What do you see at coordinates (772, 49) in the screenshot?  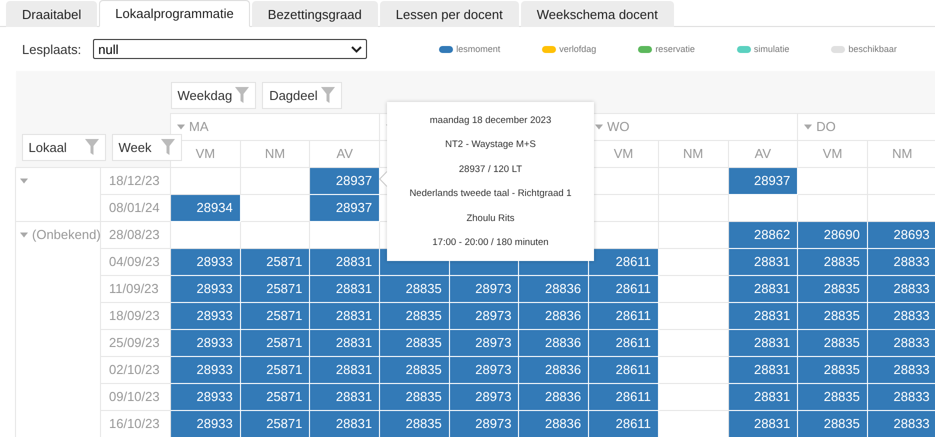 I see `legend-label: simulatie` at bounding box center [772, 49].